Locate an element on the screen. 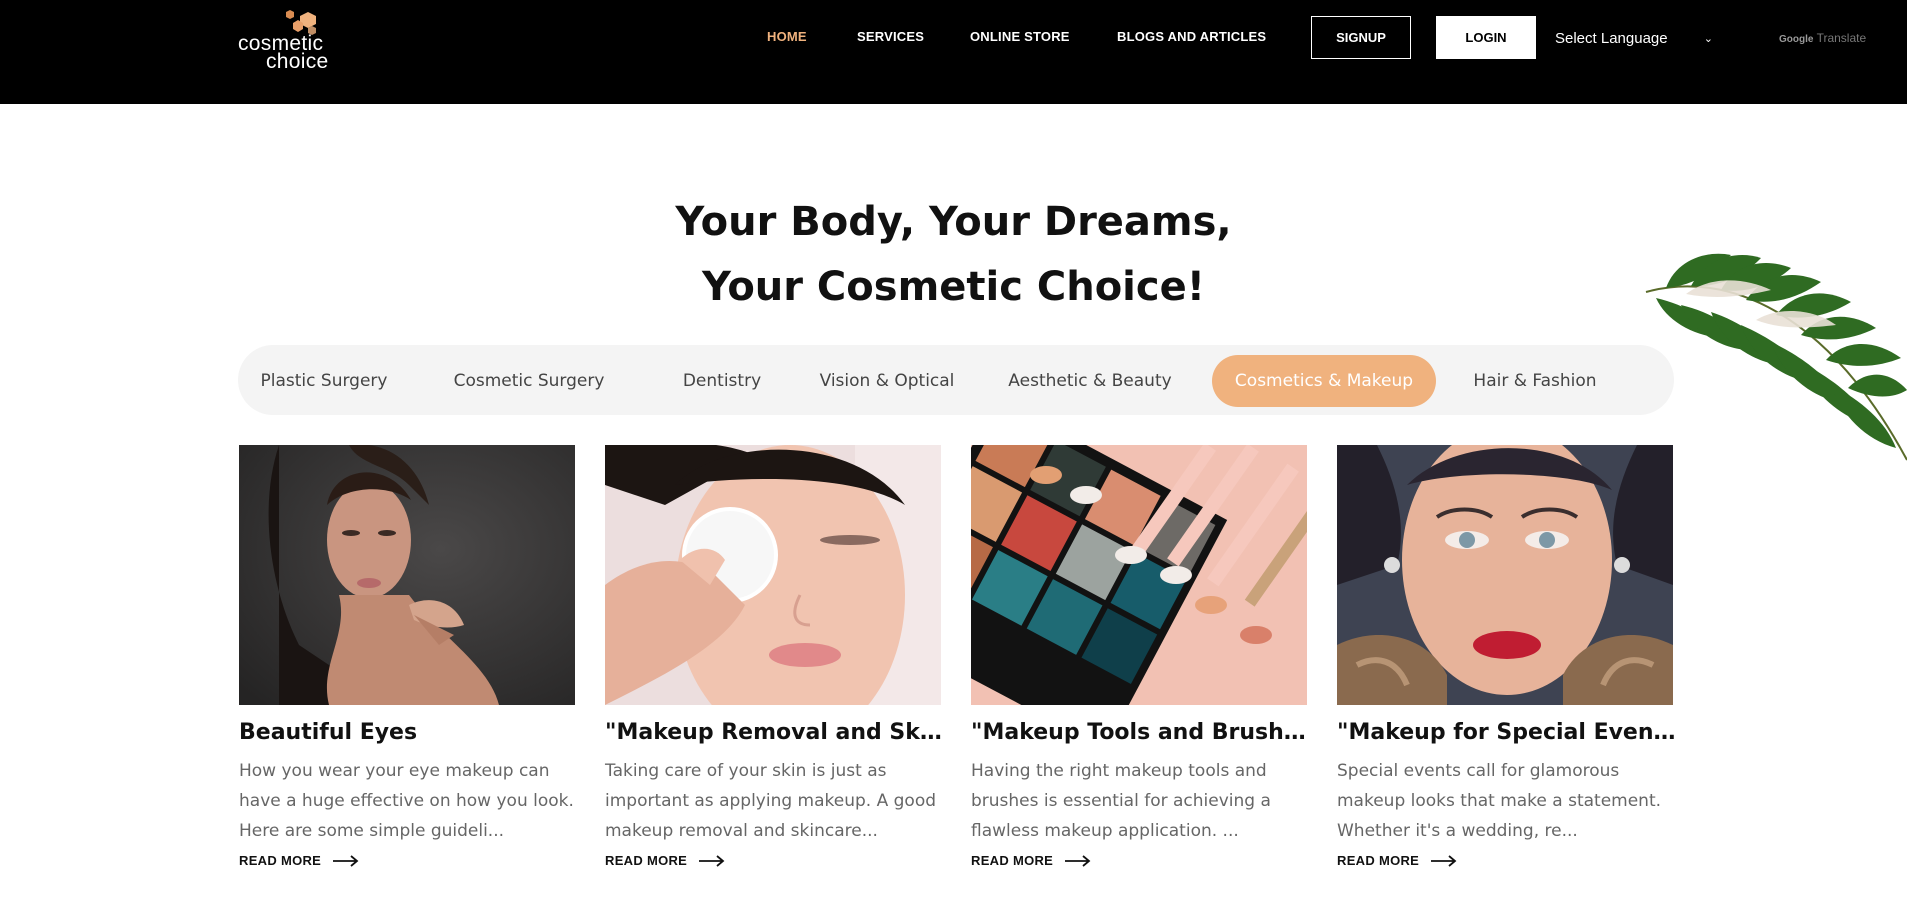 This screenshot has width=1907, height=923. article-image-beautiful-eyes is located at coordinates (407, 575).